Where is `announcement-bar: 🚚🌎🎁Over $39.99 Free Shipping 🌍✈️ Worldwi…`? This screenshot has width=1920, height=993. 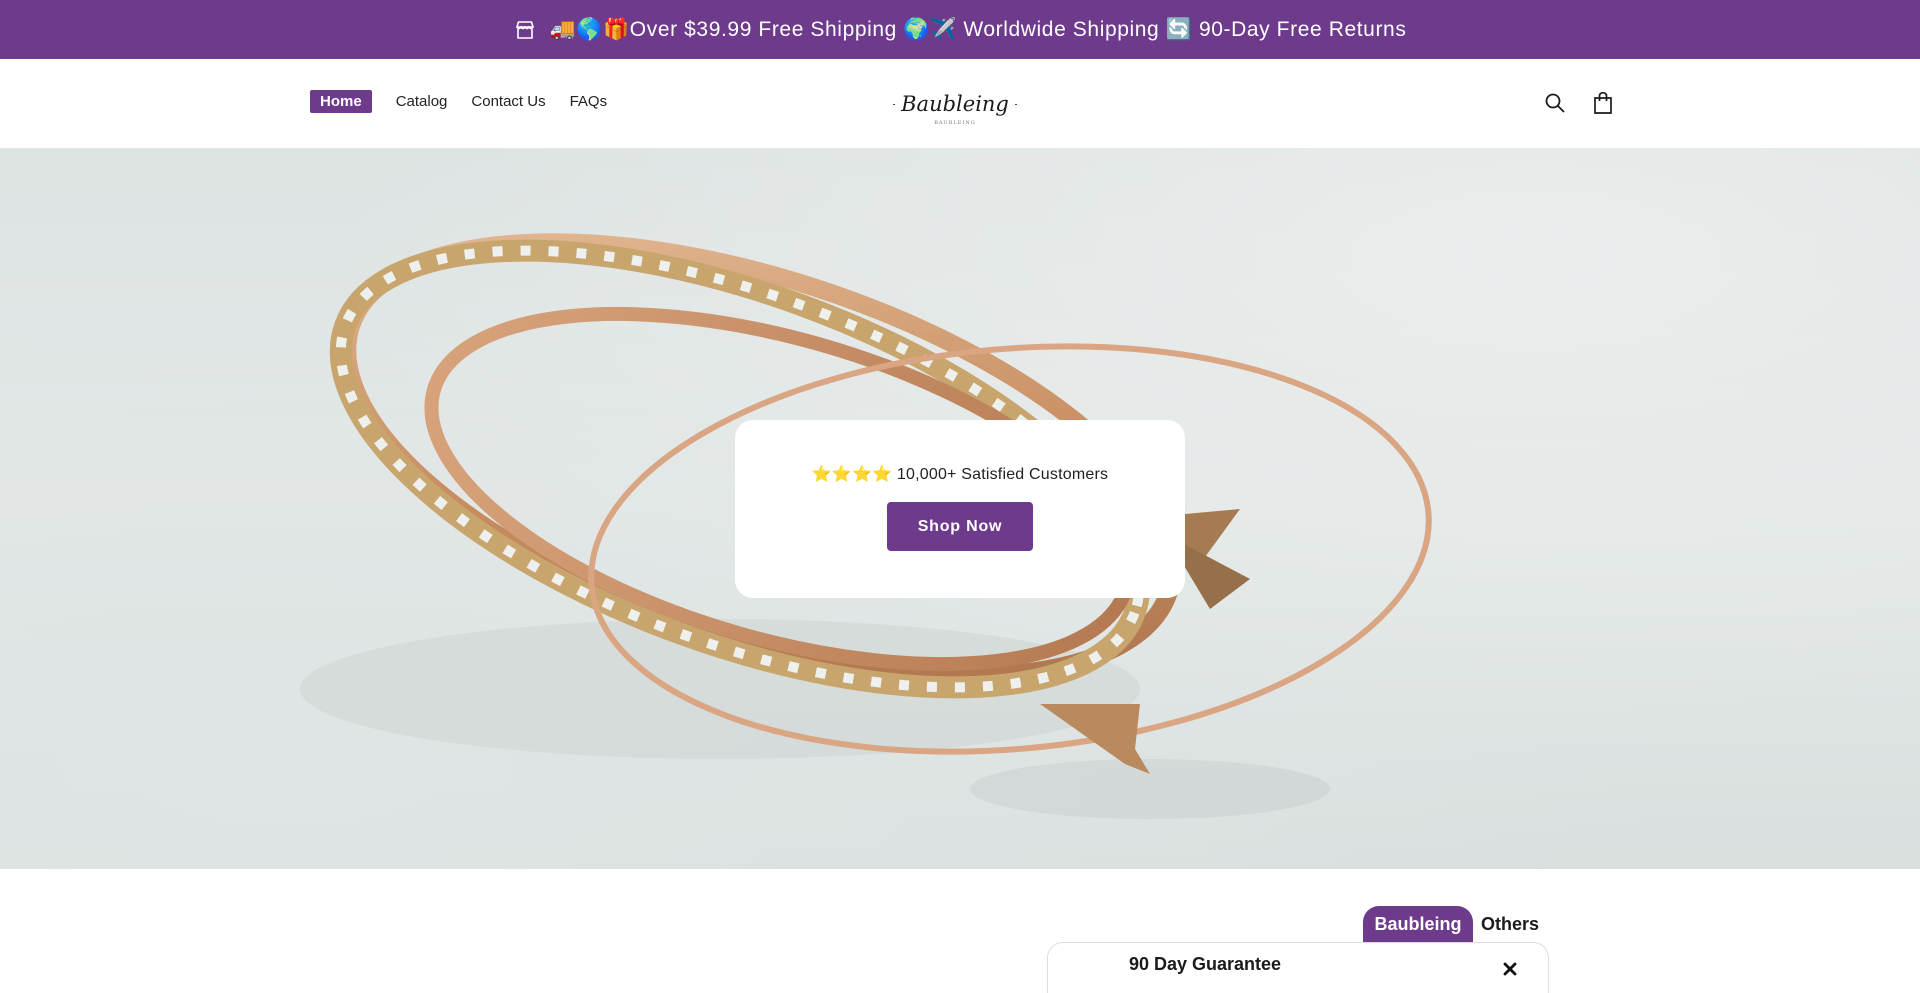 announcement-bar: 🚚🌎🎁Over $39.99 Free Shipping 🌍✈️ Worldwi… is located at coordinates (960, 29).